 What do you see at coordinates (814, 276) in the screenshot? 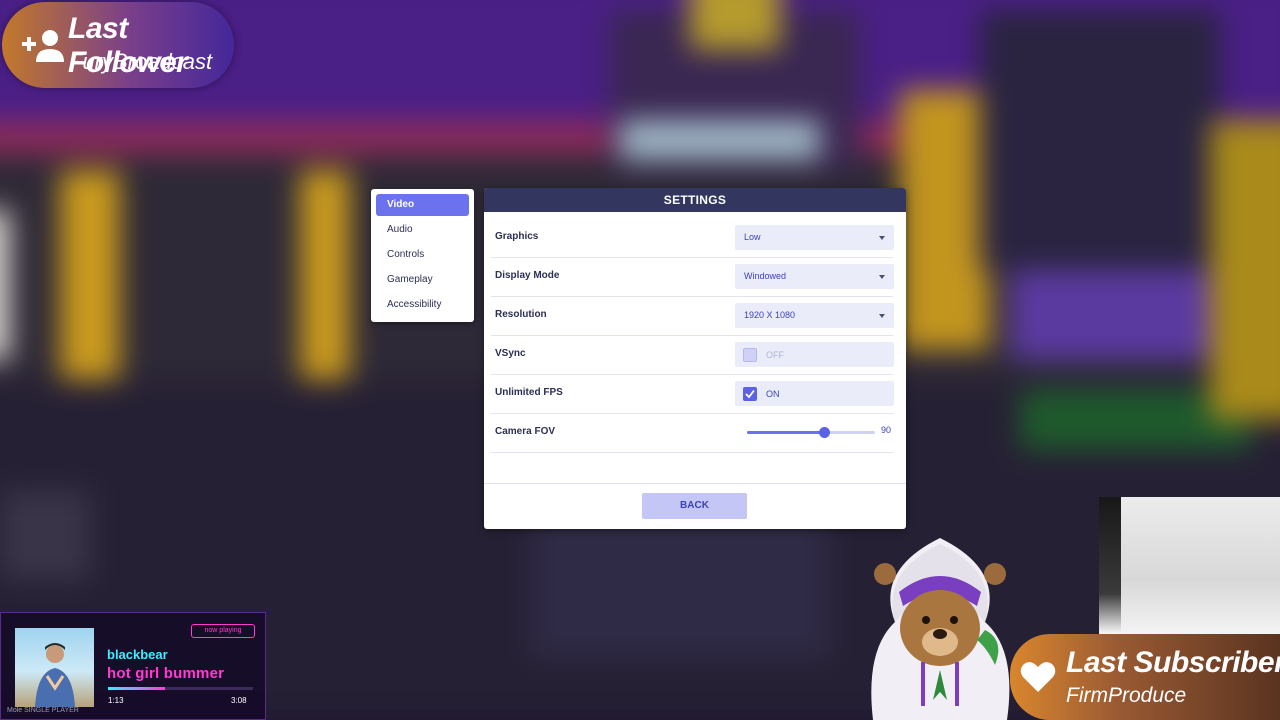
I see `display-mode-dropdown: Windowed` at bounding box center [814, 276].